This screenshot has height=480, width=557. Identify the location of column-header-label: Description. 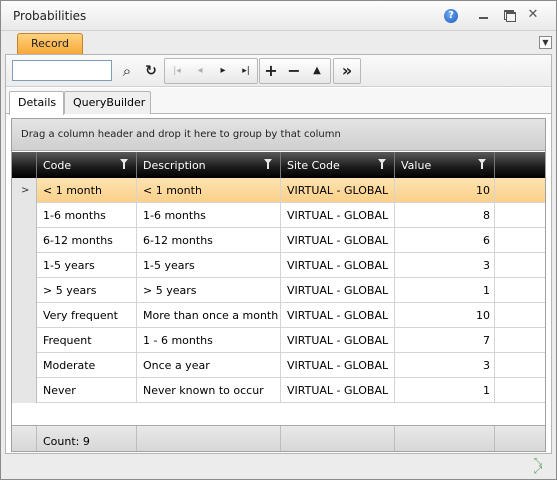
(174, 165).